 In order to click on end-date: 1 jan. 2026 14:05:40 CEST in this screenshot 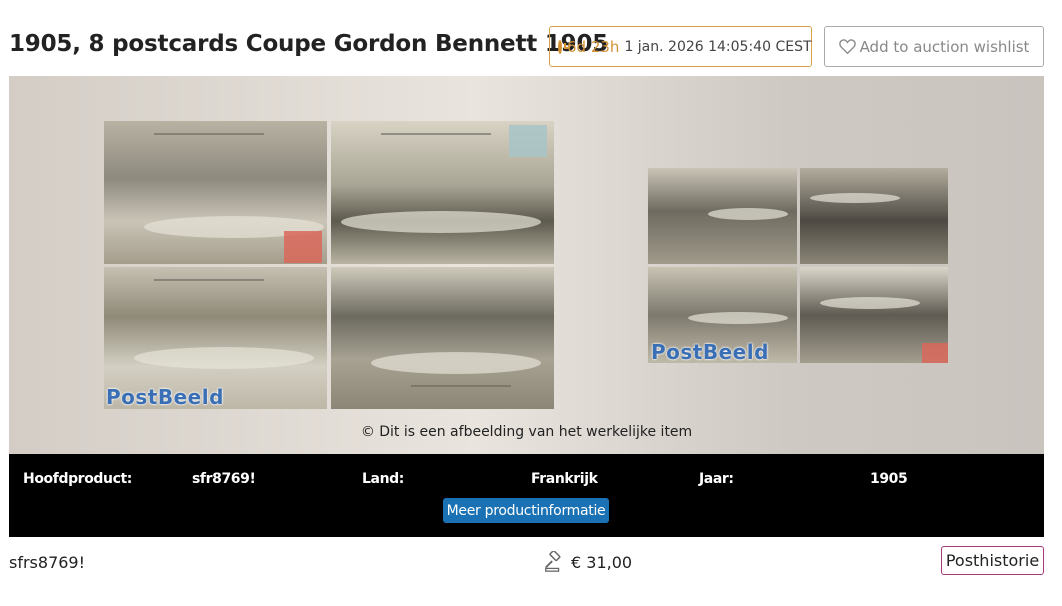, I will do `click(718, 46)`.